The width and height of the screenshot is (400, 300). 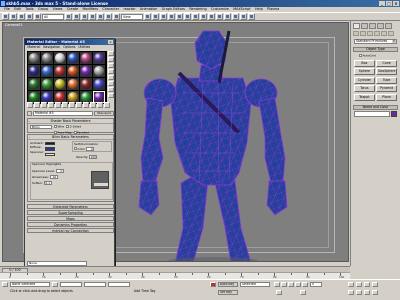 I want to click on video-color-check-button, so click(x=111, y=77).